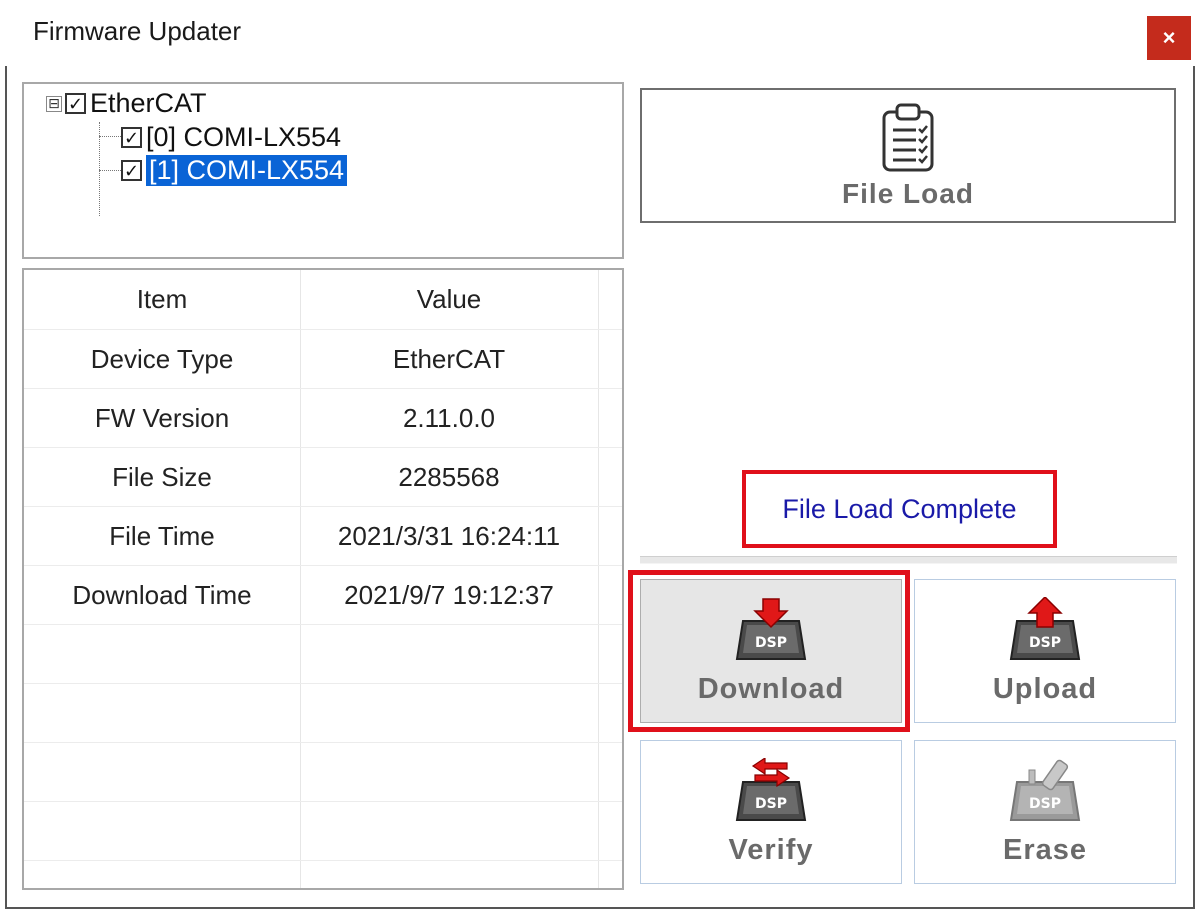 The height and width of the screenshot is (909, 1197). What do you see at coordinates (323, 477) in the screenshot?
I see `table-row: File Size 2285568` at bounding box center [323, 477].